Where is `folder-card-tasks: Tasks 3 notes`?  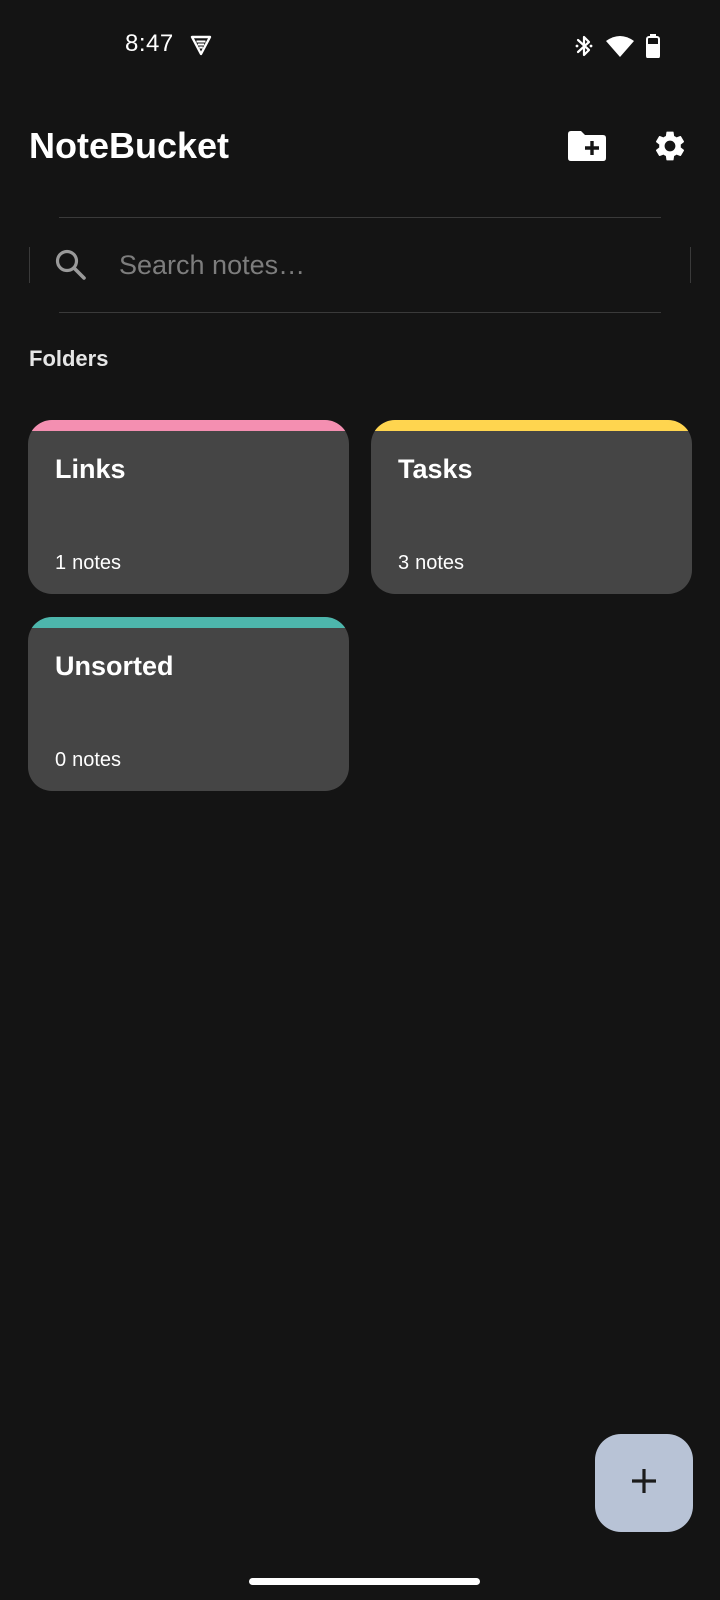
folder-card-tasks: Tasks 3 notes is located at coordinates (531, 507).